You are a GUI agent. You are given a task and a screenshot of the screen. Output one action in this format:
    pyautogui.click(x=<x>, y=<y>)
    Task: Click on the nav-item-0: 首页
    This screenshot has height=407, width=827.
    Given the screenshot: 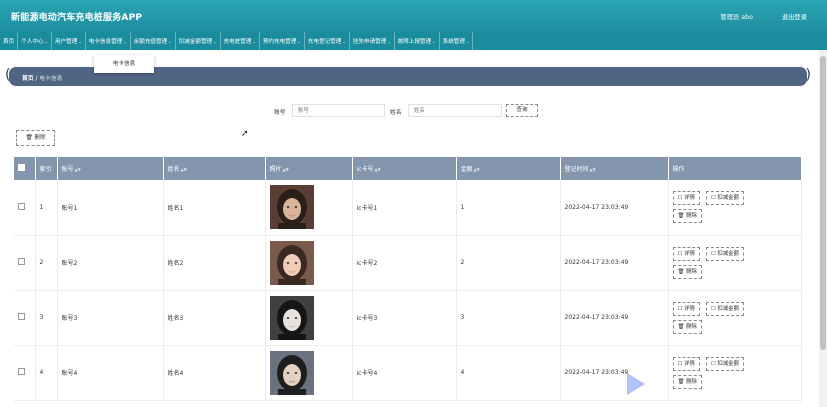 What is the action you would take?
    pyautogui.click(x=9, y=41)
    